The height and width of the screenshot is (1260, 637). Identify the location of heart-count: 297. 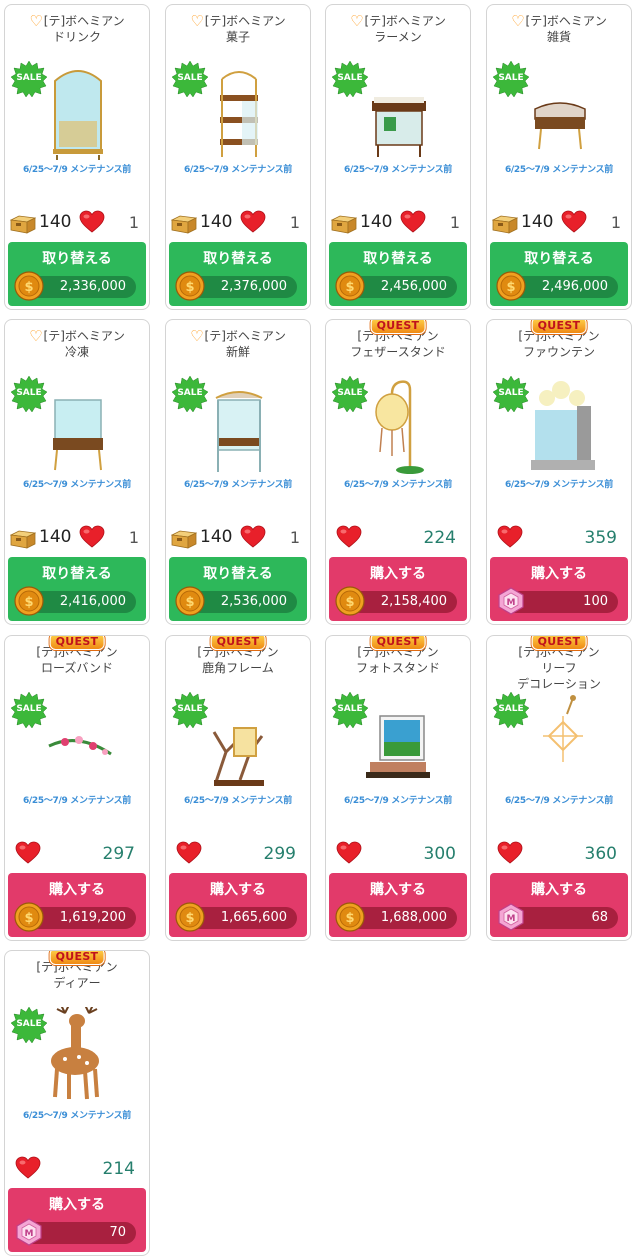
(118, 854).